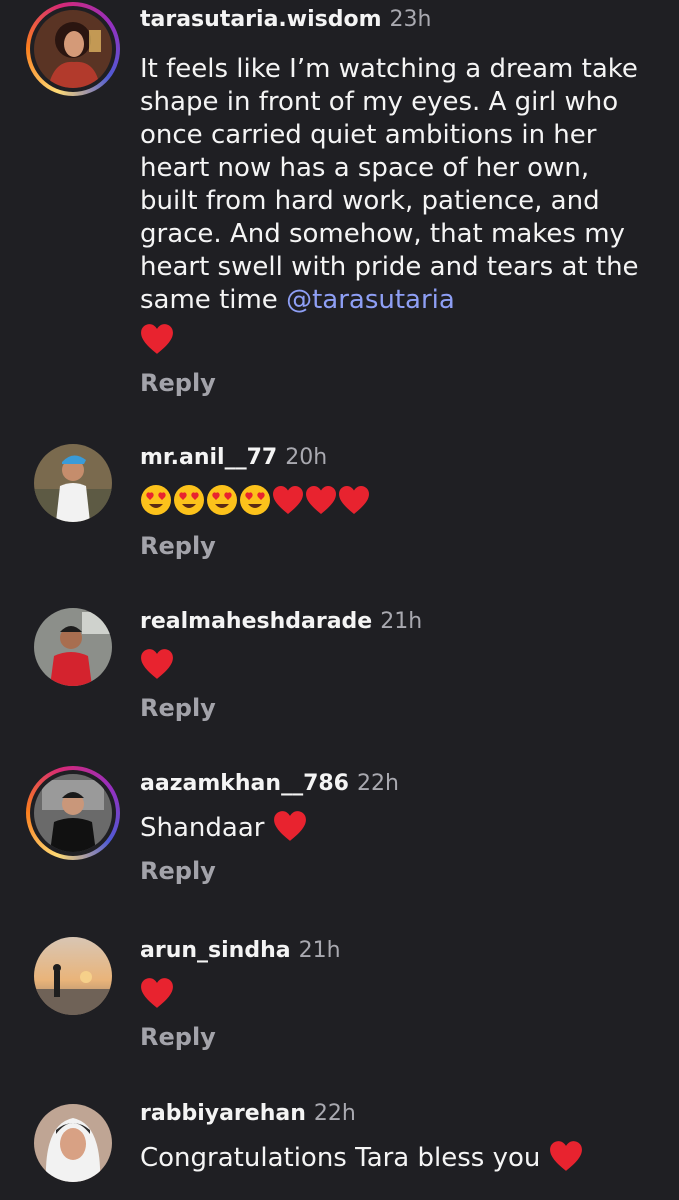 The image size is (679, 1200). Describe the element at coordinates (340, 1158) in the screenshot. I see `comment-text: Congratulations Tara bless you` at that location.